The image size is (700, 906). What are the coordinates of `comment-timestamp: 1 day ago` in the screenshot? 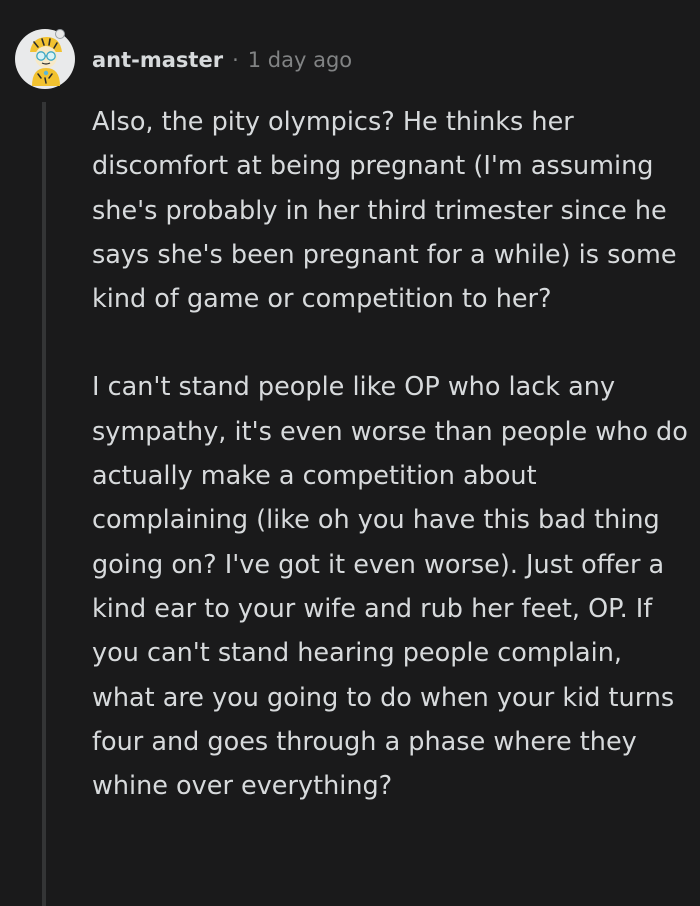 It's located at (300, 60).